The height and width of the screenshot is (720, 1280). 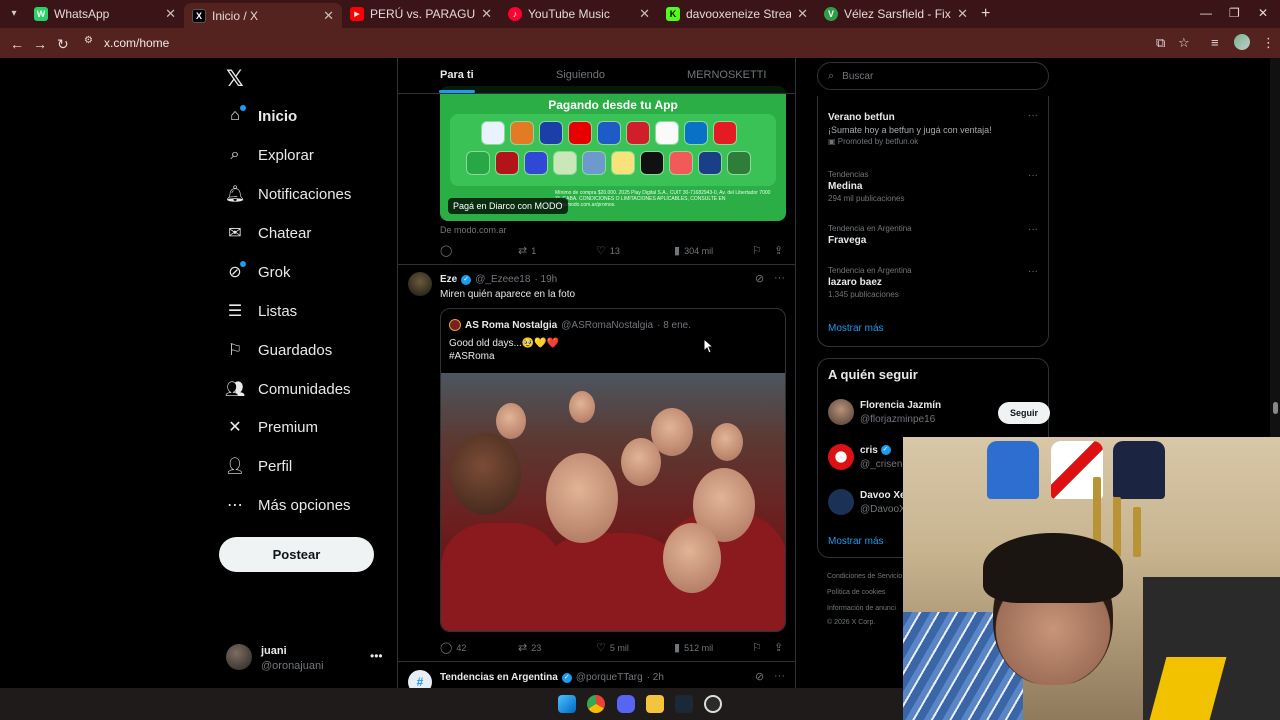 What do you see at coordinates (985, 14) in the screenshot?
I see `new-tab-icon: +` at bounding box center [985, 14].